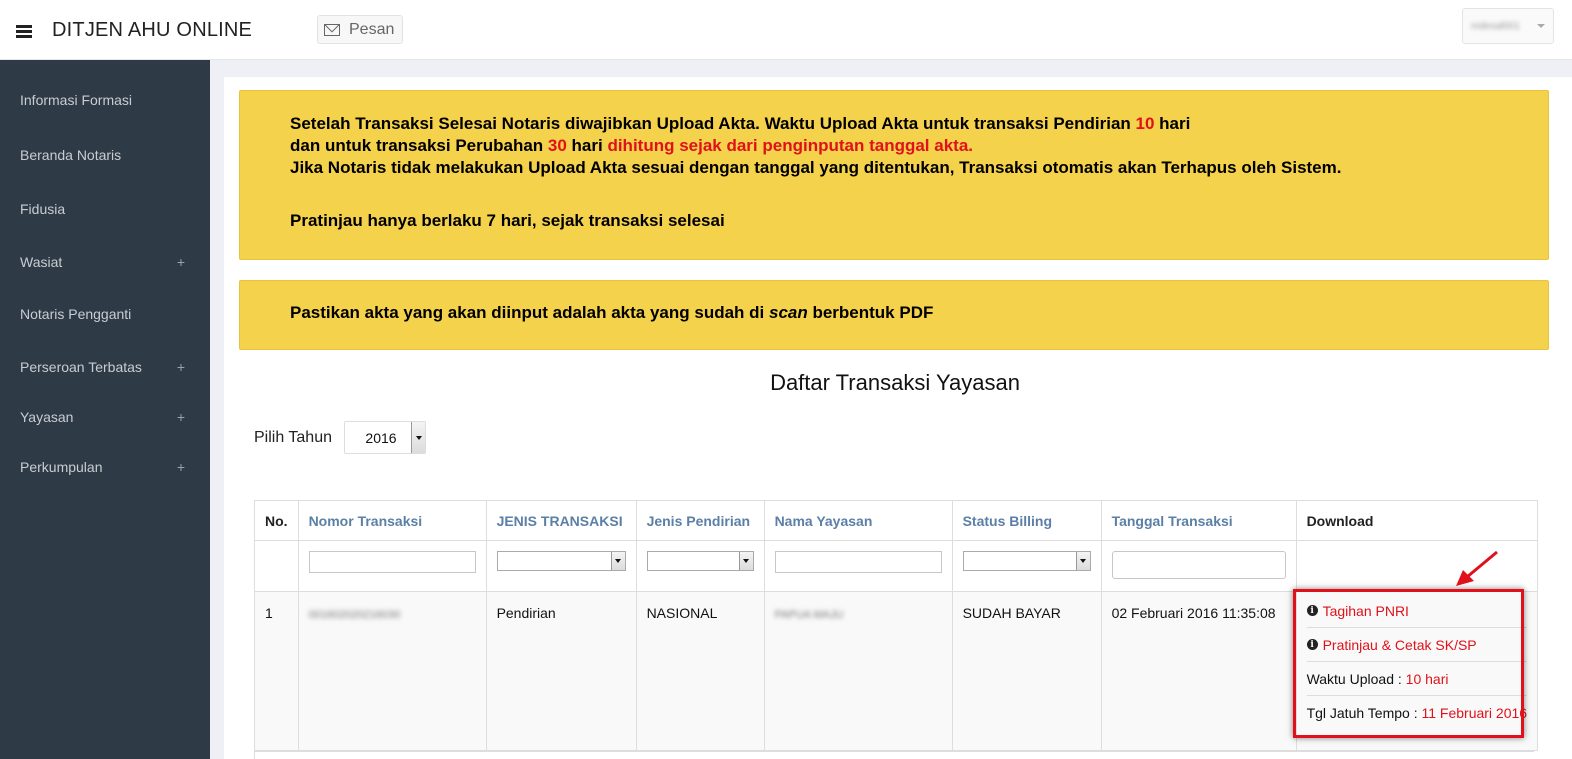 Image resolution: width=1572 pixels, height=759 pixels. I want to click on download-item-jatuh-tempo: Tgl Jatuh Tempo : 11 Februari 2016, so click(1417, 713).